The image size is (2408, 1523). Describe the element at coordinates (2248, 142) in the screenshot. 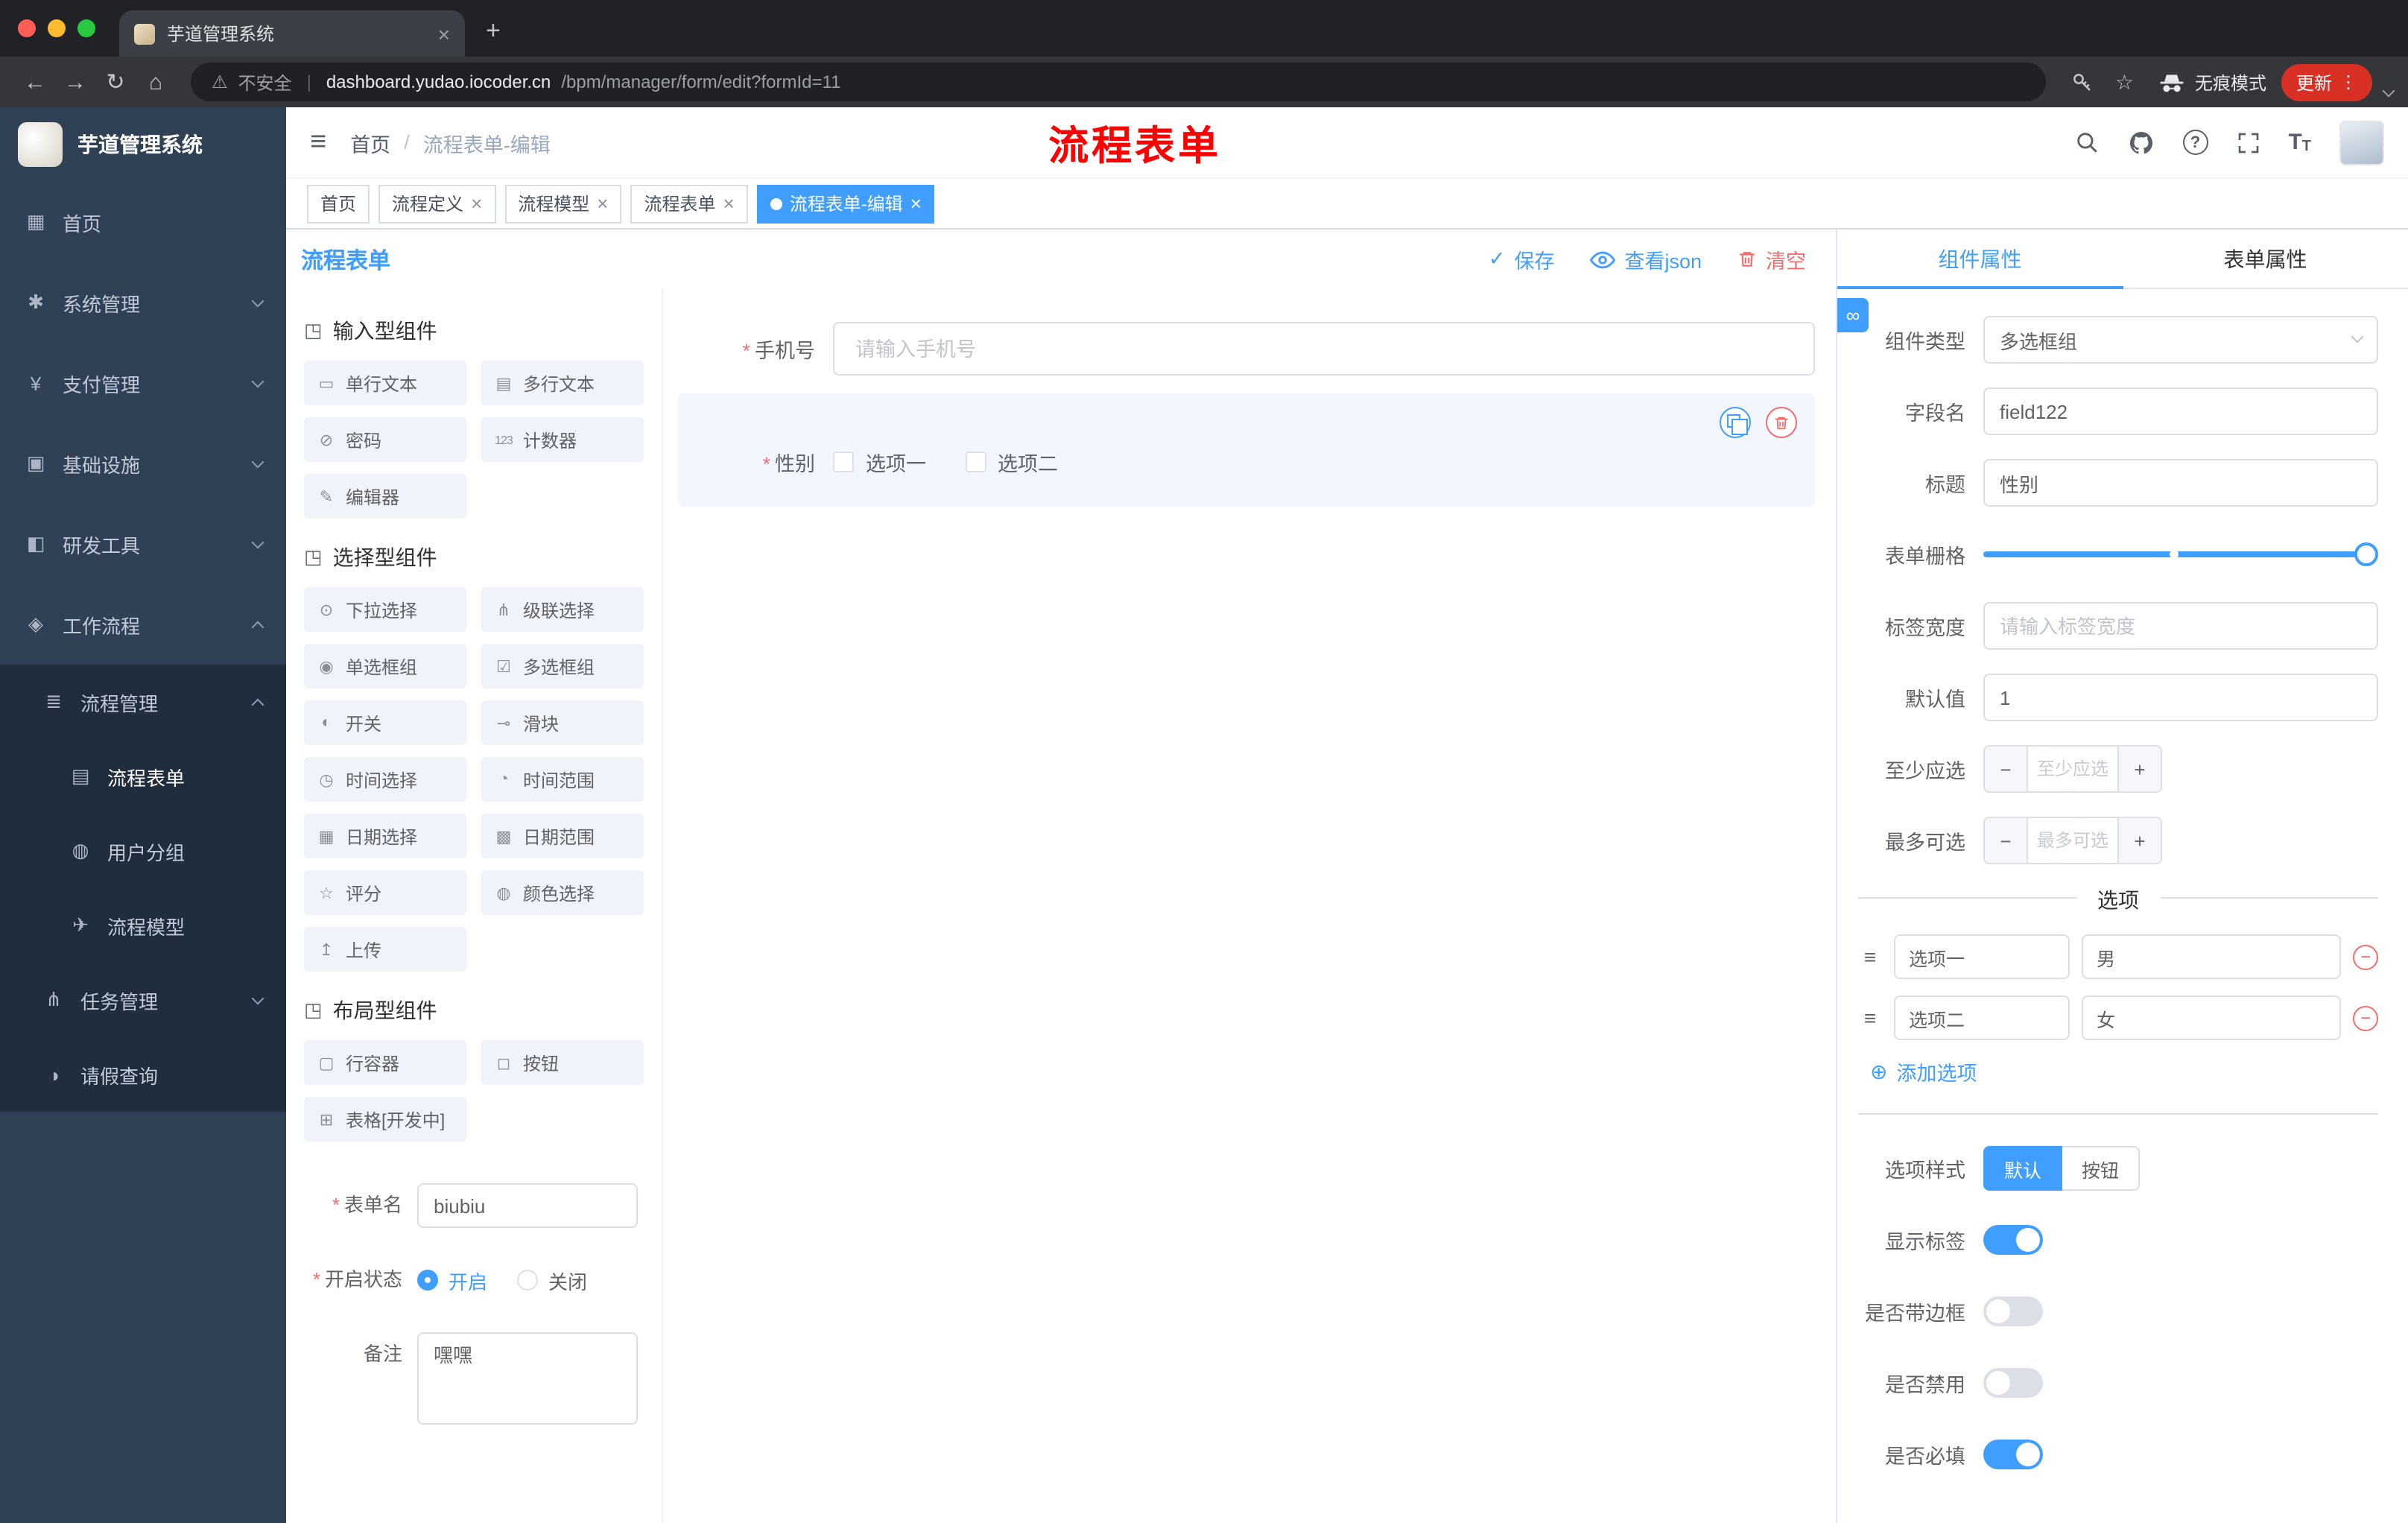

I see `fullscreen-icon` at that location.